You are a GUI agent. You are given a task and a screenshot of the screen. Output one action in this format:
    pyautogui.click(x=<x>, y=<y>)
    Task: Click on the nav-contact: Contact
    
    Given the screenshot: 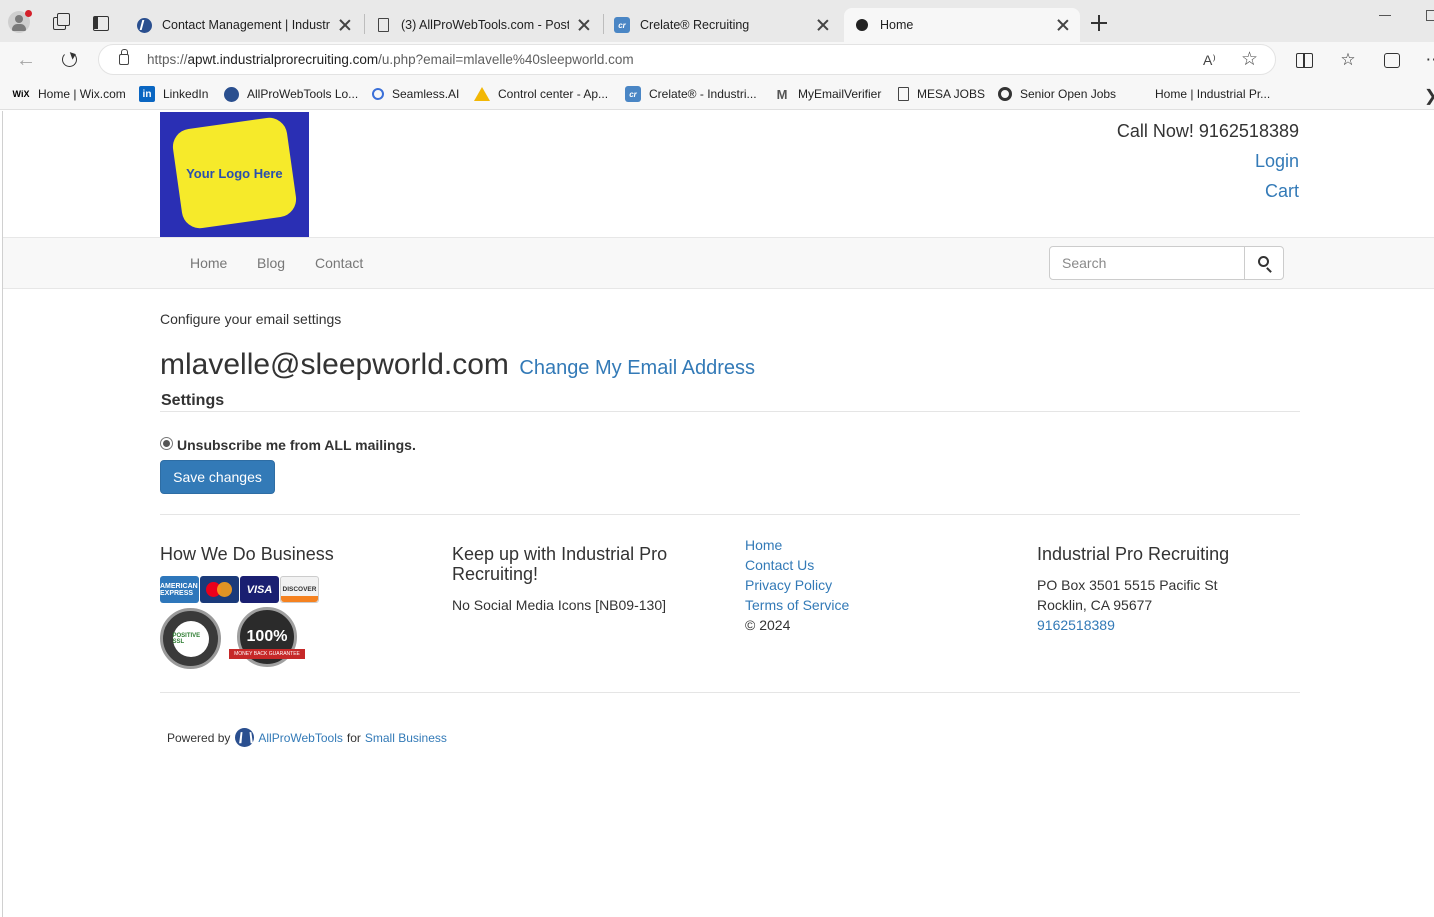 What is the action you would take?
    pyautogui.click(x=339, y=263)
    